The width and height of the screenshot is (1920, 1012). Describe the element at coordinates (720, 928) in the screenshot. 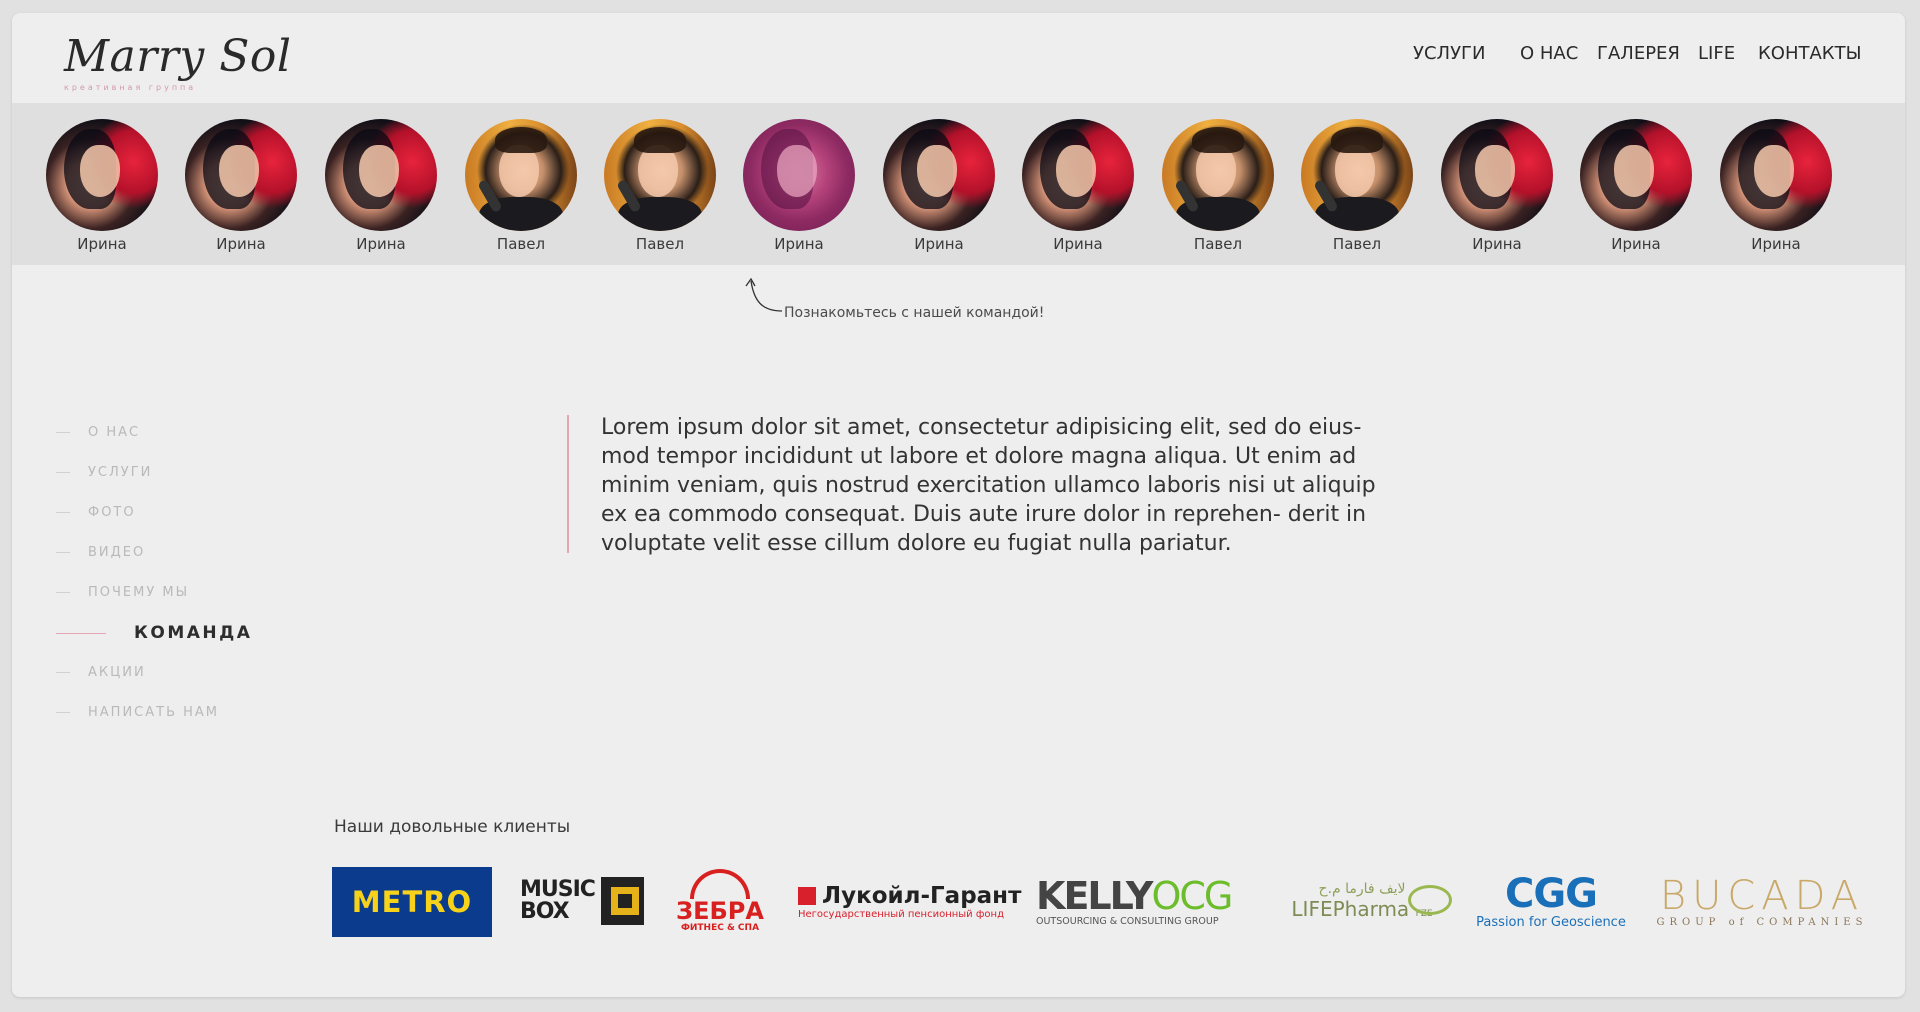

I see `zebra-subtext: ФИТНЕС & СПА` at that location.